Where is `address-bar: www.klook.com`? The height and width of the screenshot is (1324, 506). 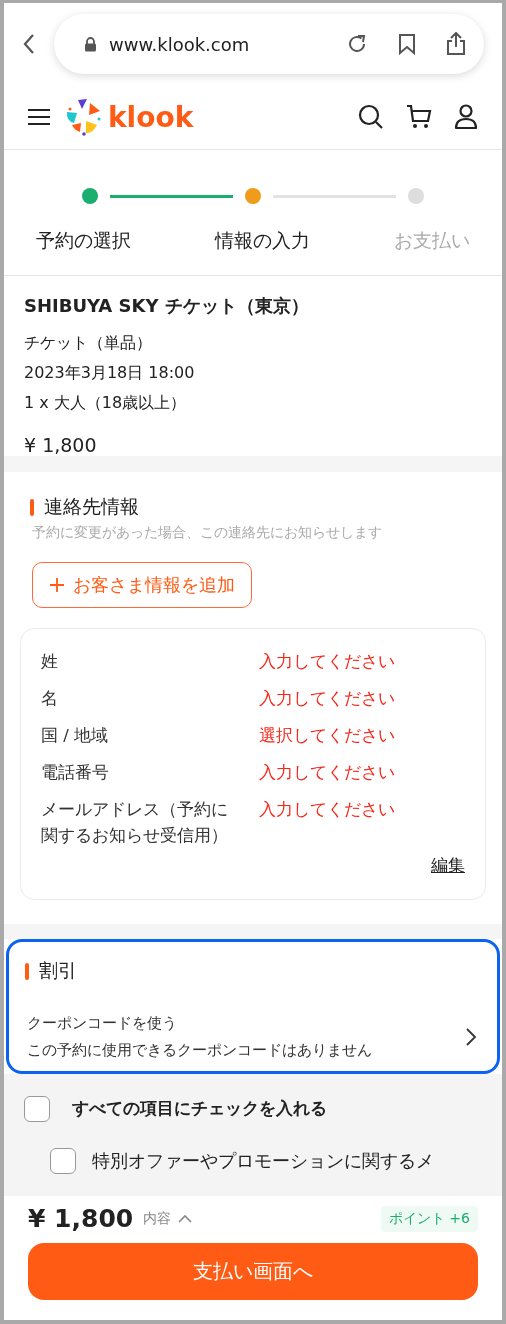 address-bar: www.klook.com is located at coordinates (269, 44).